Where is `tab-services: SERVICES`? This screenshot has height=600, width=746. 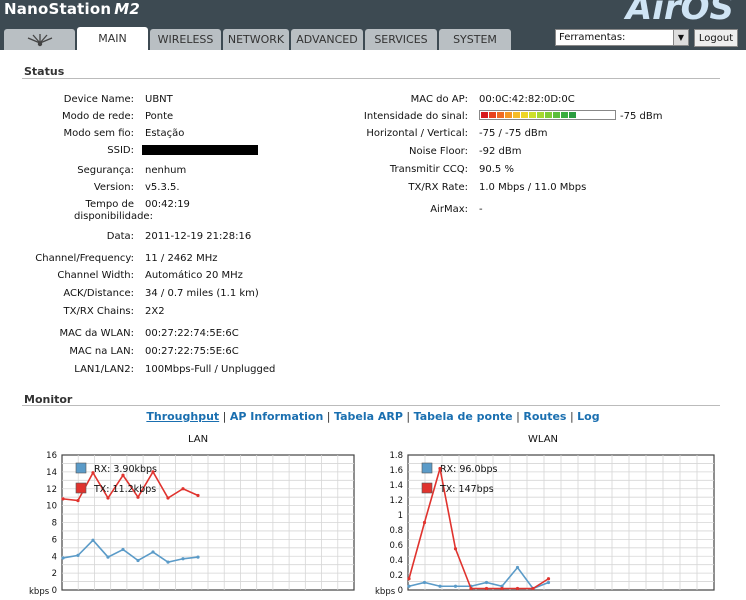
tab-services: SERVICES is located at coordinates (401, 39).